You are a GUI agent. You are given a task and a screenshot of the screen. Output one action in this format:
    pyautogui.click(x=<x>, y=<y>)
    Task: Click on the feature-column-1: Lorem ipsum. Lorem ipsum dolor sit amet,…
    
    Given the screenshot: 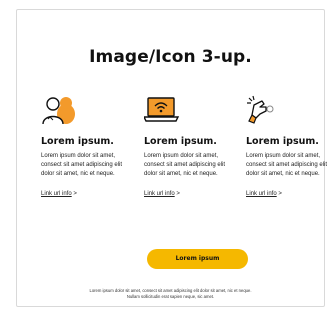 What is the action you would take?
    pyautogui.click(x=86, y=146)
    